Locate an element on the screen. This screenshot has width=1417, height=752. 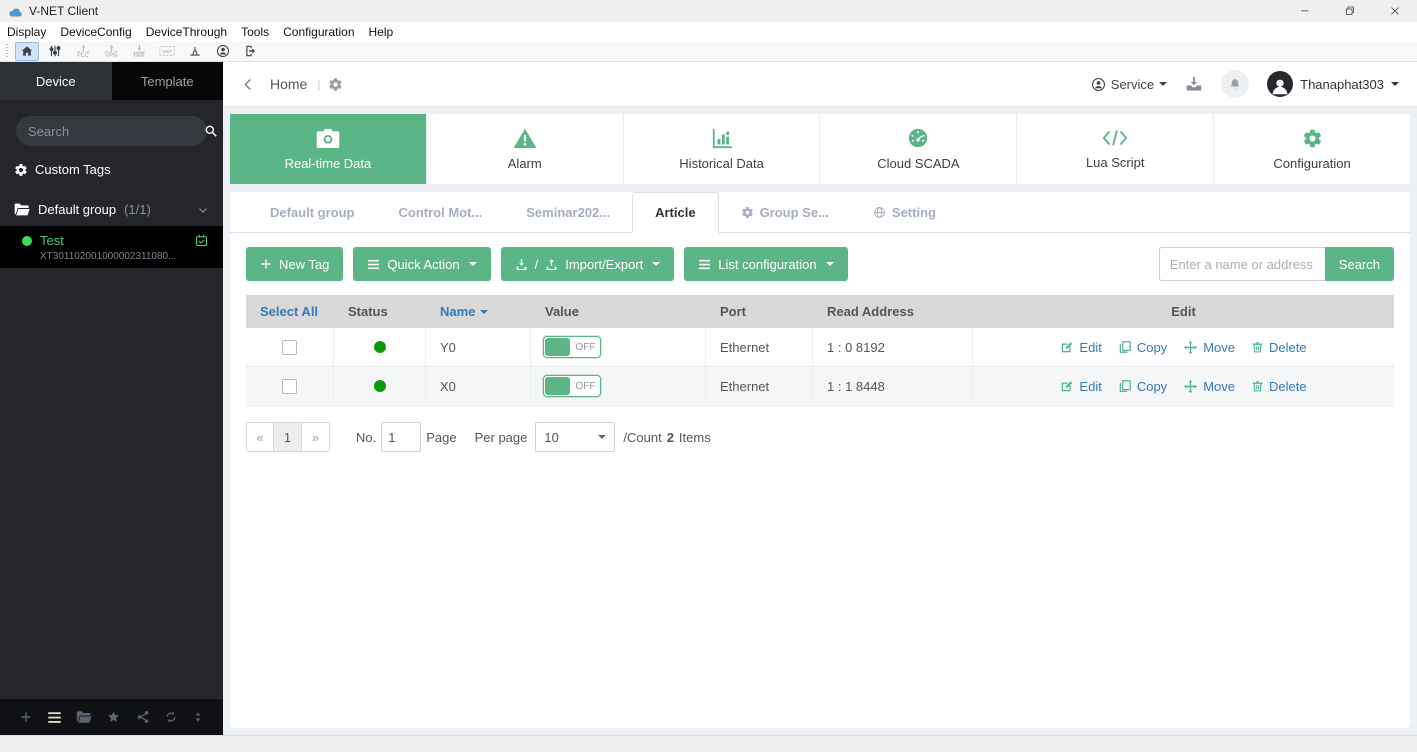
user-menu: Thanaphat303 is located at coordinates (1333, 84).